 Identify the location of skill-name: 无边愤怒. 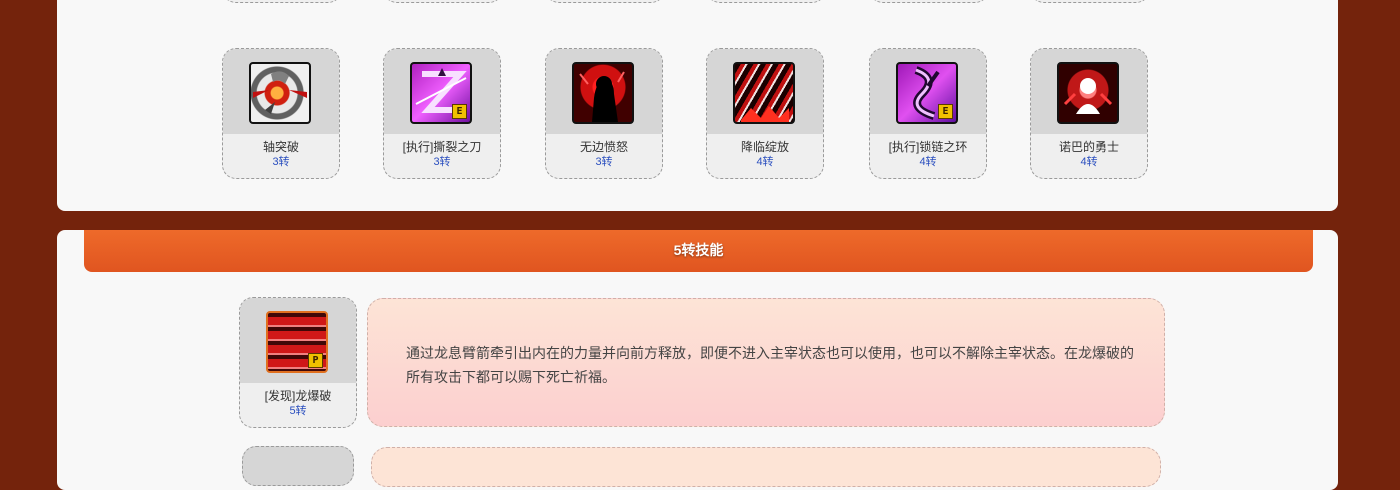
(603, 147).